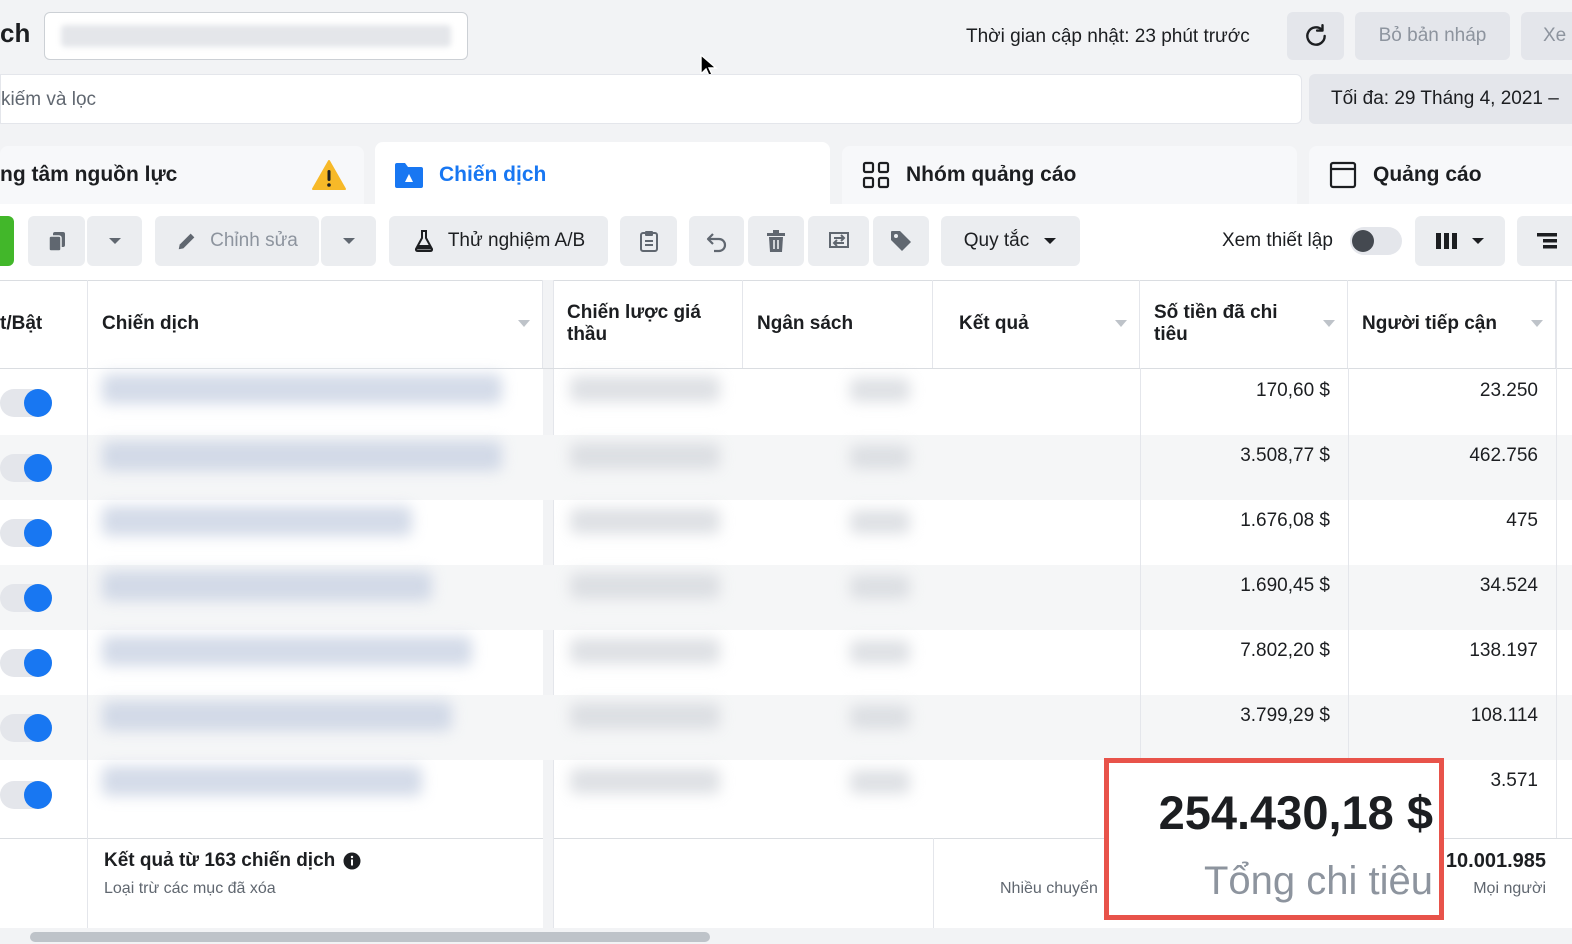  I want to click on duplicate-icon, so click(56, 242).